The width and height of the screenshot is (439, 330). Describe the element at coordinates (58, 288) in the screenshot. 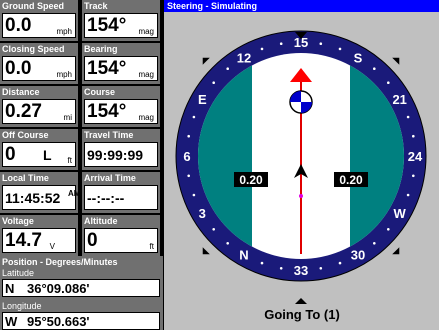

I see `latitude-value: 36°09.086'` at that location.